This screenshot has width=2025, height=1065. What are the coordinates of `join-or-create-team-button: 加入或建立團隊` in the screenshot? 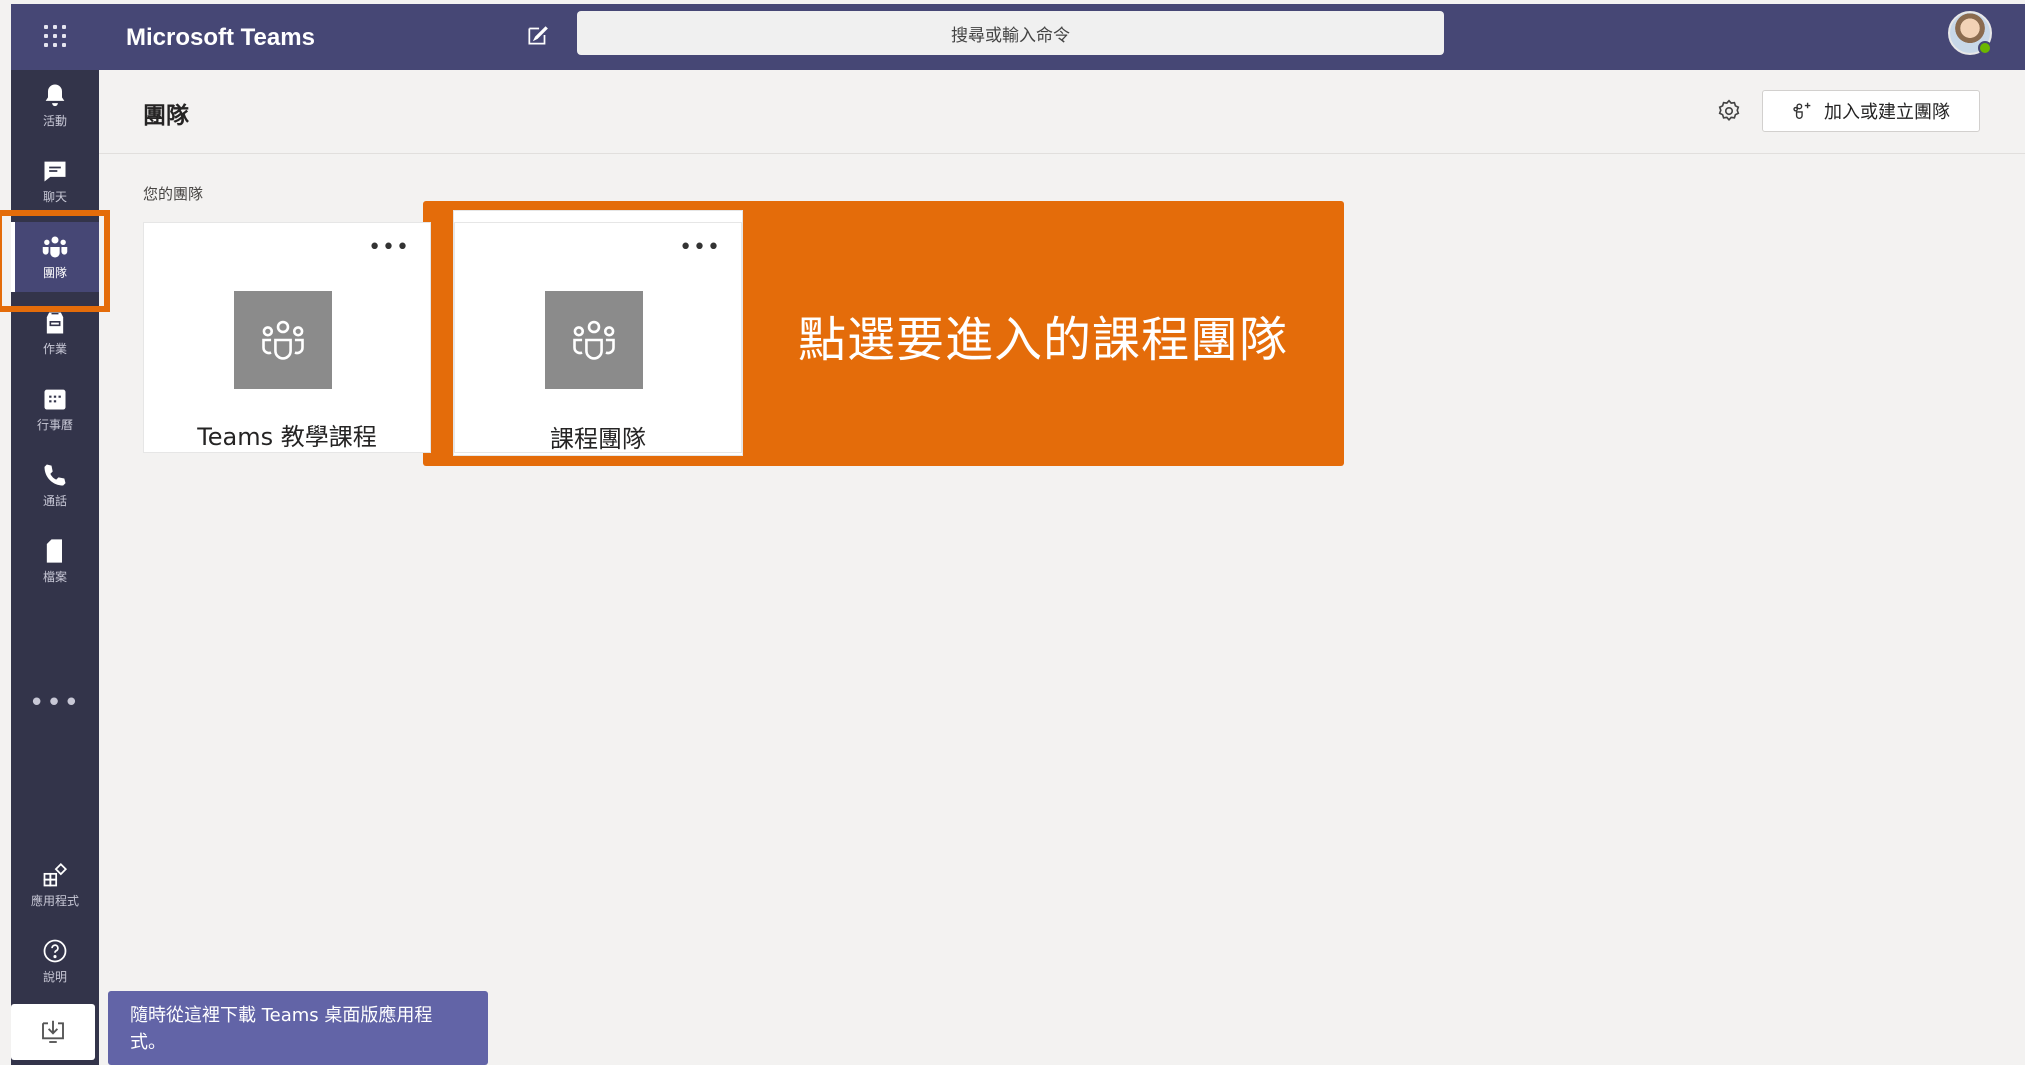 It's located at (1871, 111).